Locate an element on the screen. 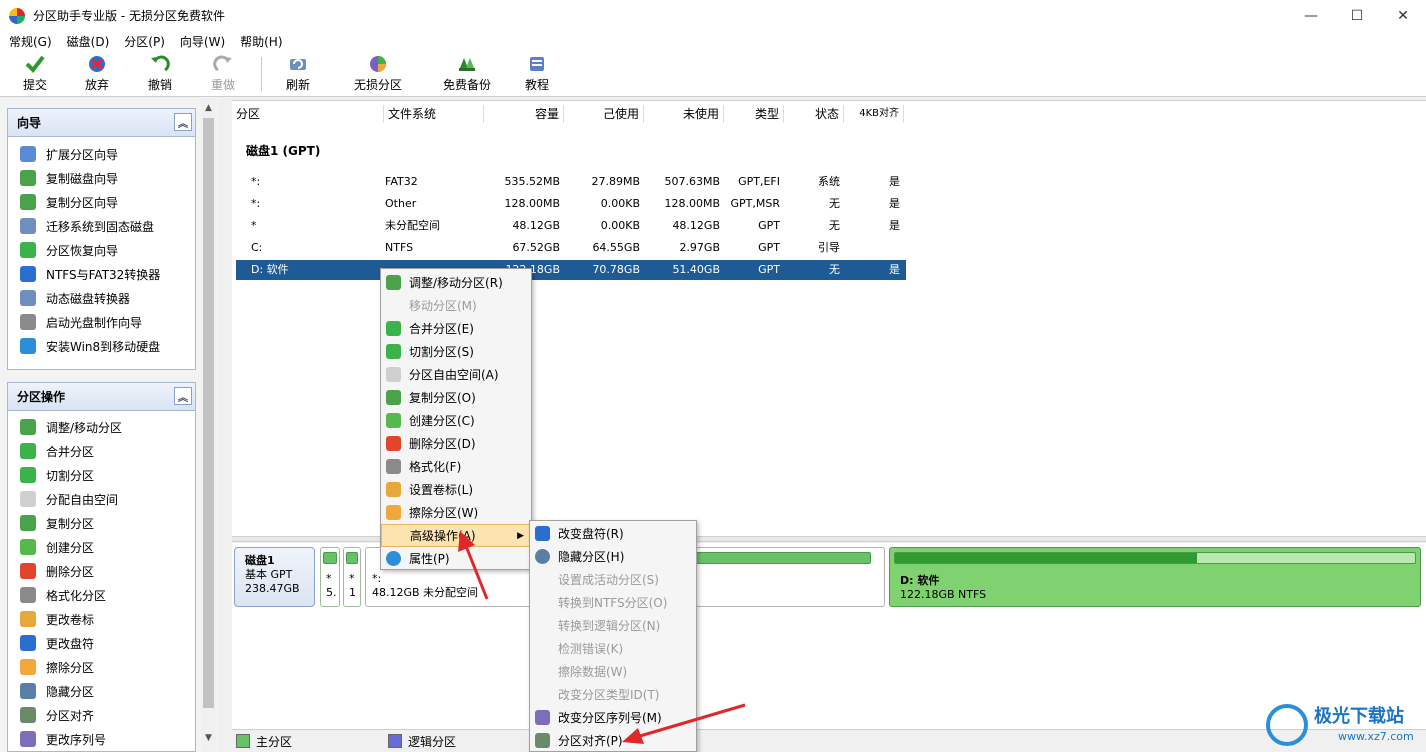  scroll-up-icon: ▲ is located at coordinates (208, 107).